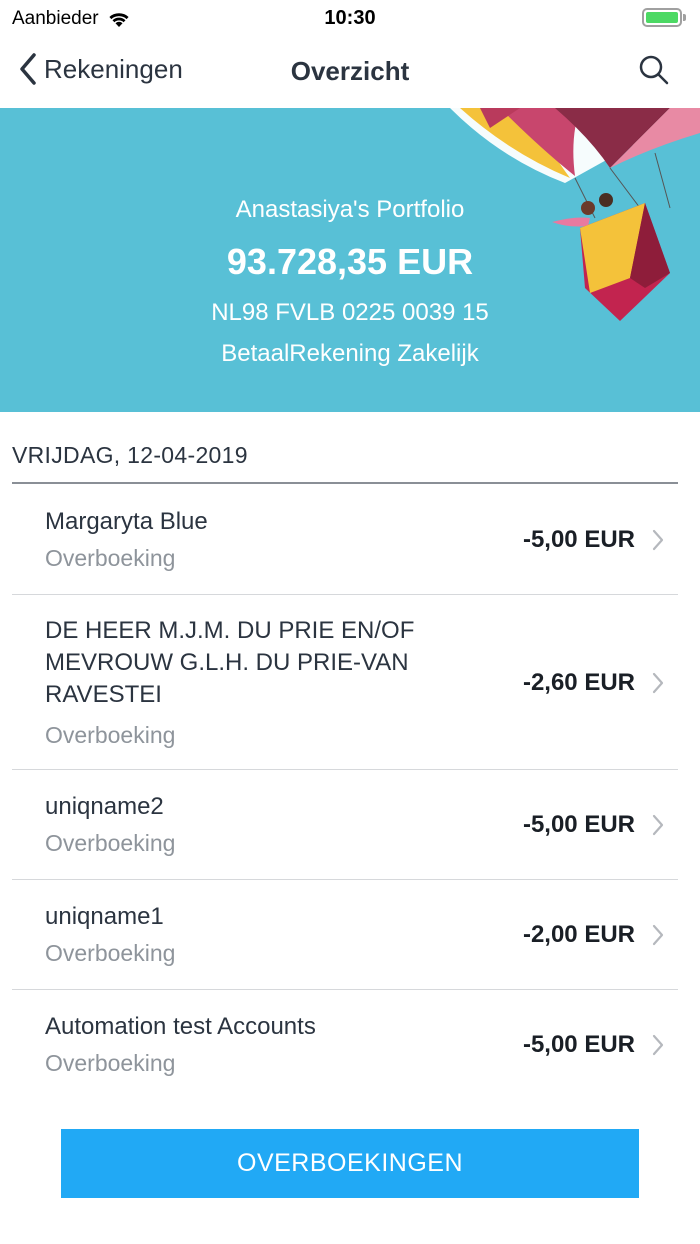 The image size is (700, 1244). I want to click on back-label: Rekeningen, so click(113, 68).